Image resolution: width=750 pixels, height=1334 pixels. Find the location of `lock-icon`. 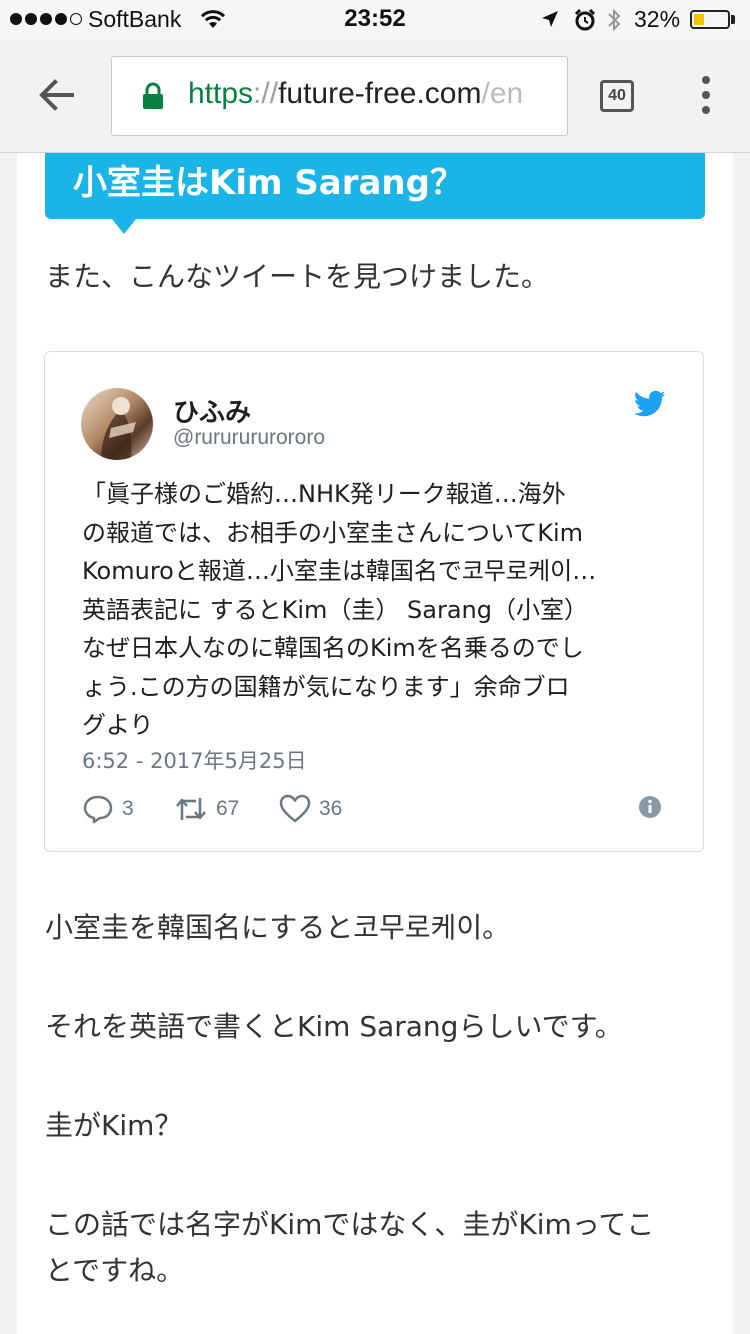

lock-icon is located at coordinates (153, 95).